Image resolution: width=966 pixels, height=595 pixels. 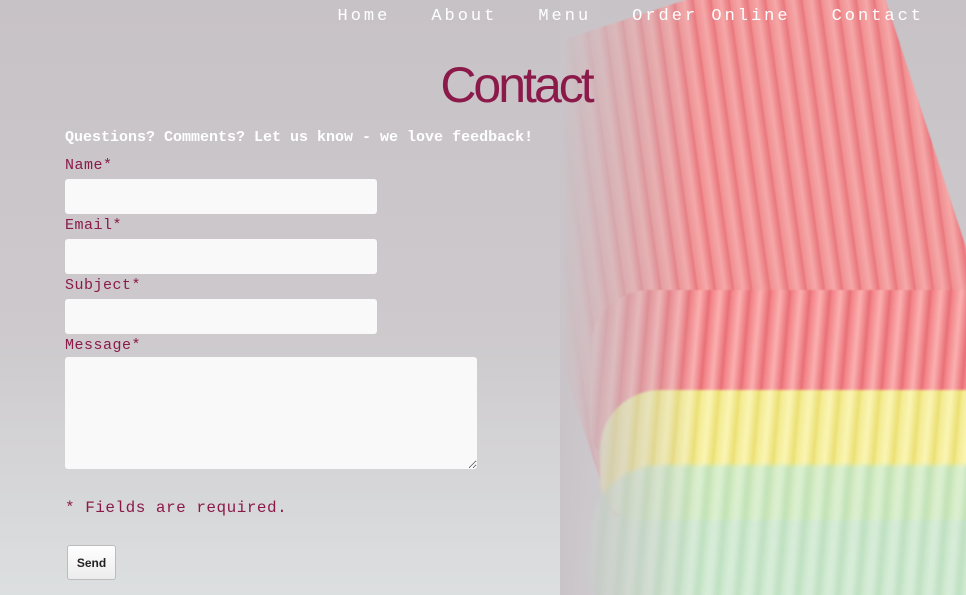 What do you see at coordinates (364, 17) in the screenshot?
I see `nav-home-link: Home` at bounding box center [364, 17].